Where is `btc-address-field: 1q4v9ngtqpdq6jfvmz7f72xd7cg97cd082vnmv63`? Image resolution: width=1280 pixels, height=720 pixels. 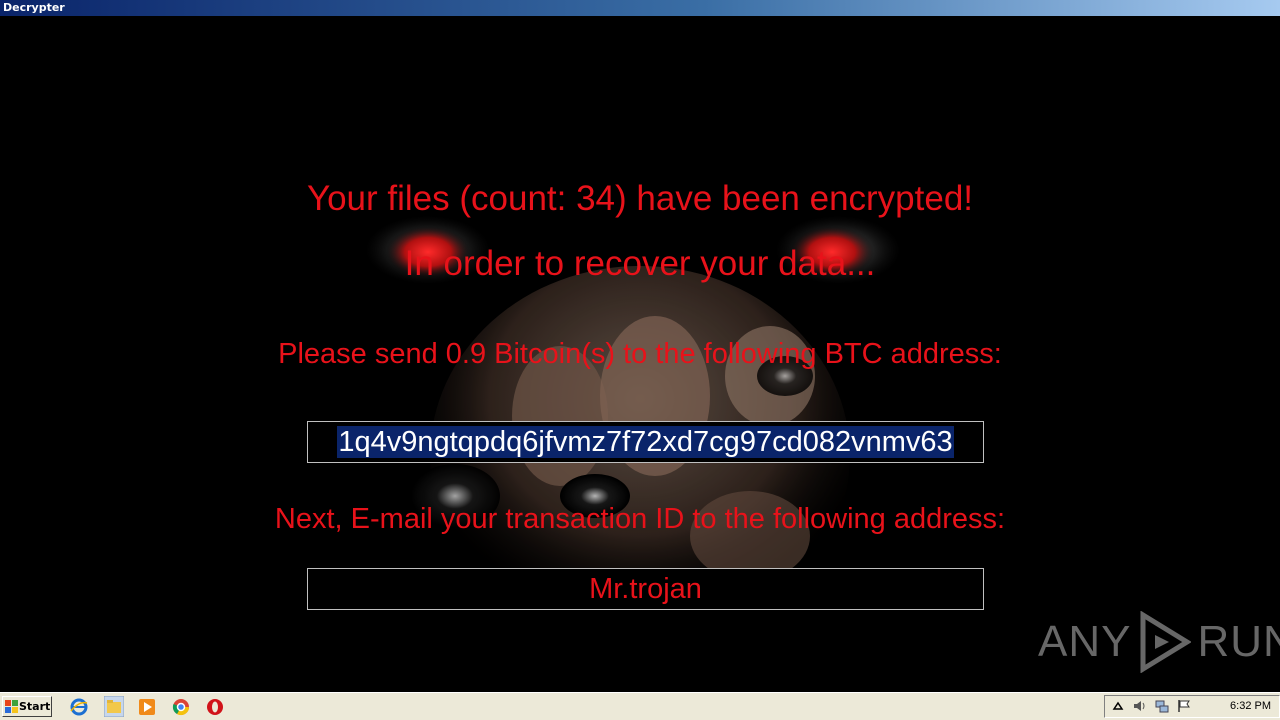
btc-address-field: 1q4v9ngtqpdq6jfvmz7f72xd7cg97cd082vnmv63 is located at coordinates (645, 442).